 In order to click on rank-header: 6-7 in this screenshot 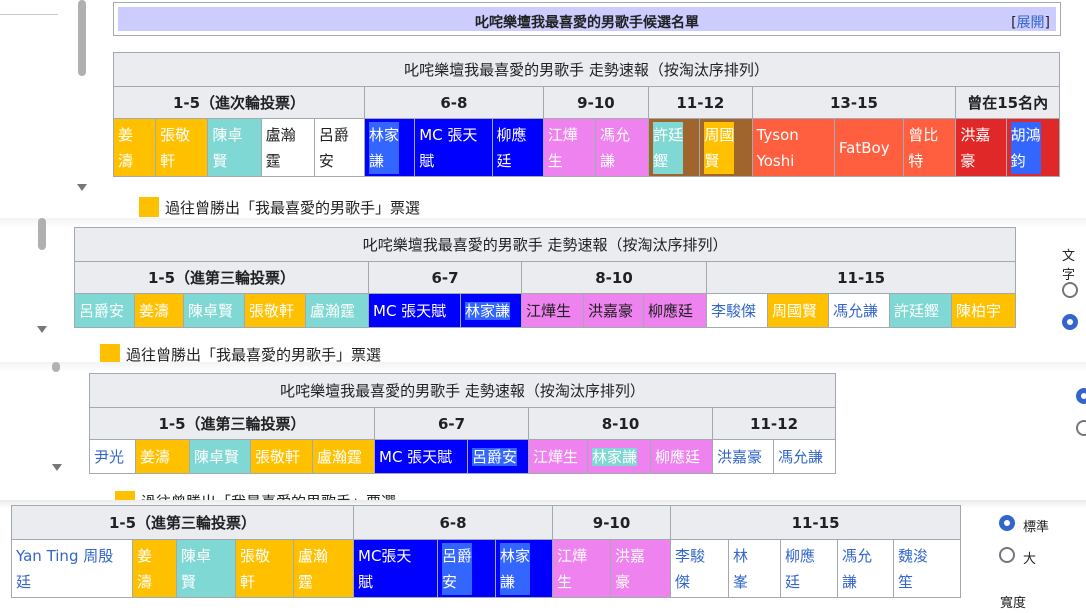, I will do `click(445, 277)`.